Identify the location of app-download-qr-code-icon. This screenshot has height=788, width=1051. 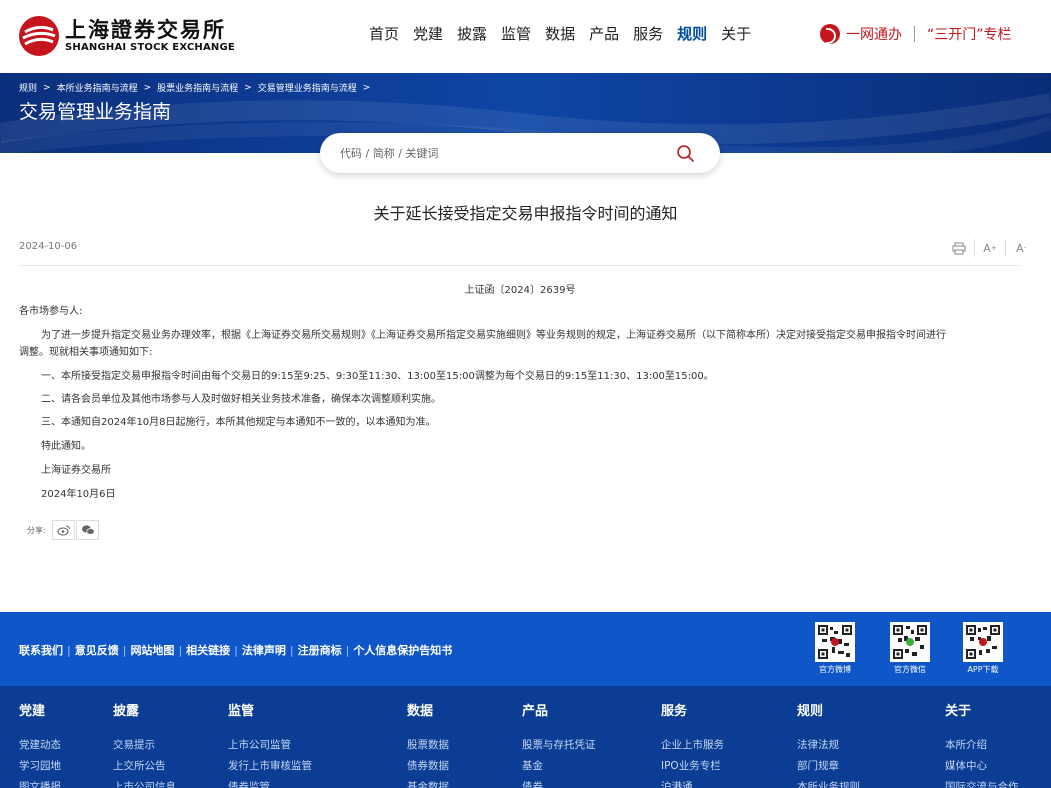
(983, 642).